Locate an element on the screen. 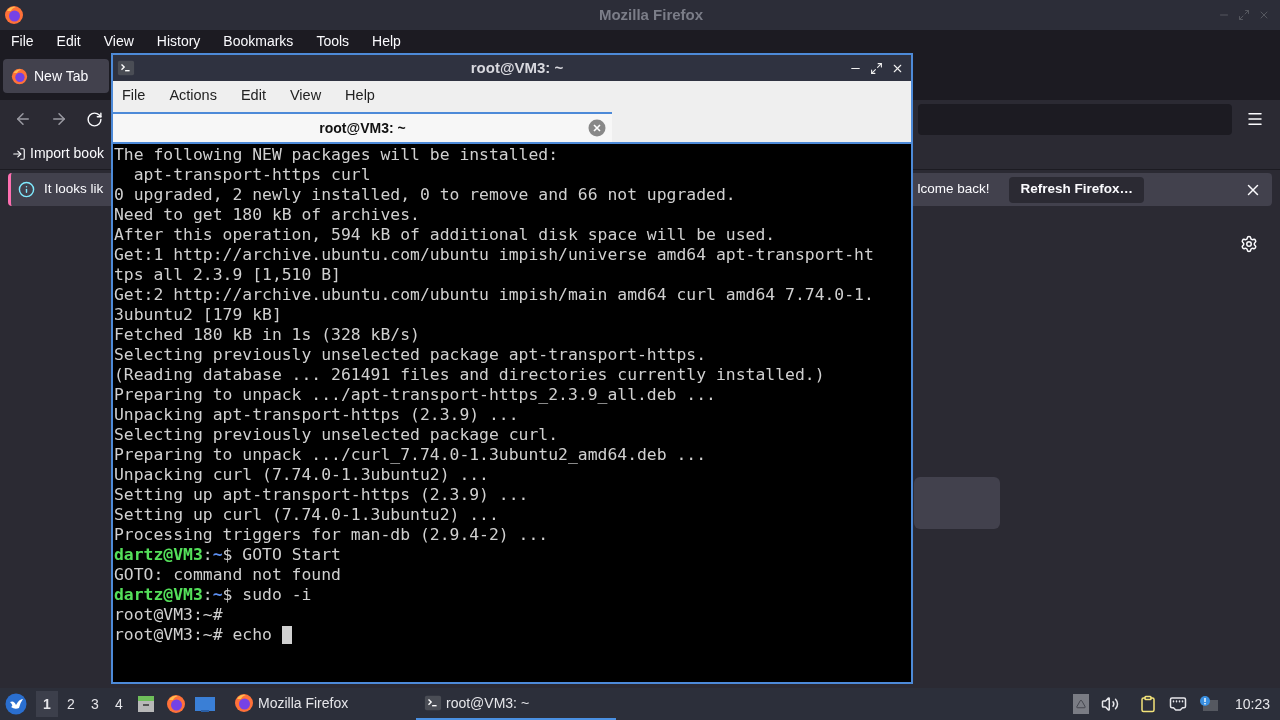 Image resolution: width=1280 pixels, height=720 pixels. shortcut-tile is located at coordinates (957, 503).